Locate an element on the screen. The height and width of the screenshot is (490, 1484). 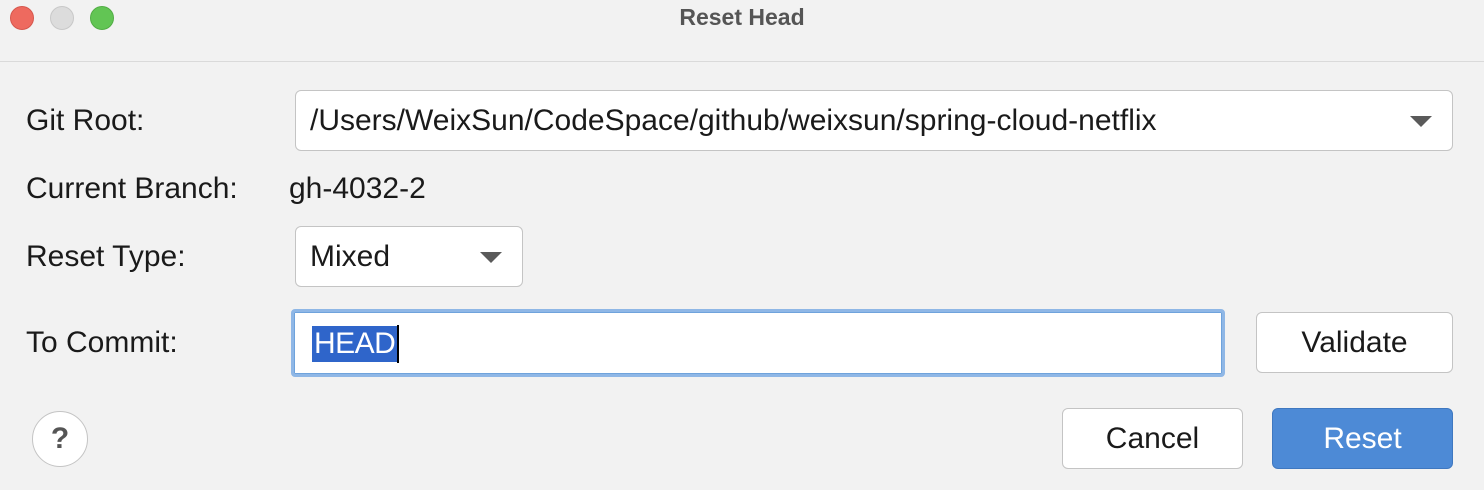
cancel-button: Cancel is located at coordinates (1152, 438).